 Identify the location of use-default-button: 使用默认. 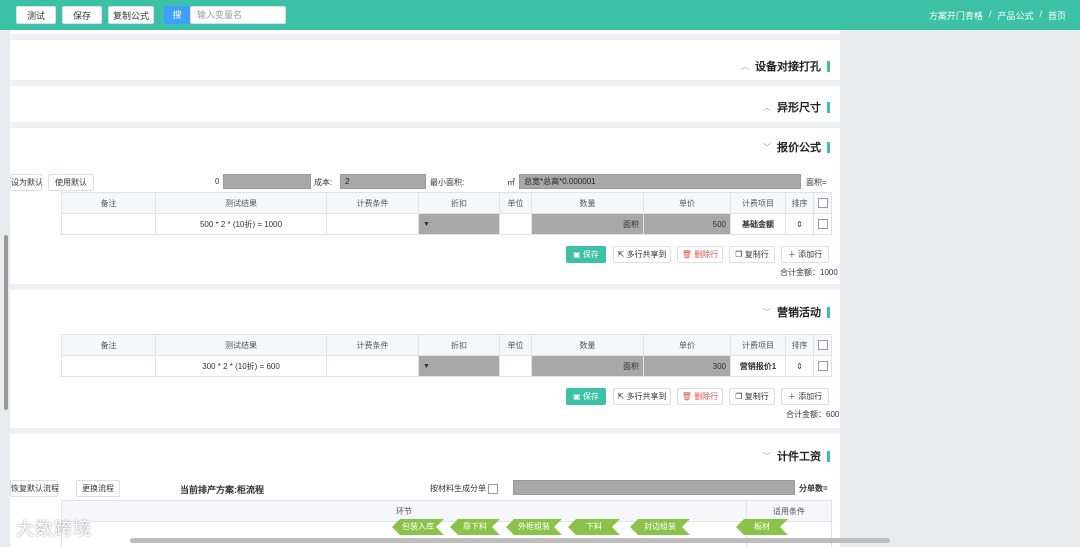
(71, 182).